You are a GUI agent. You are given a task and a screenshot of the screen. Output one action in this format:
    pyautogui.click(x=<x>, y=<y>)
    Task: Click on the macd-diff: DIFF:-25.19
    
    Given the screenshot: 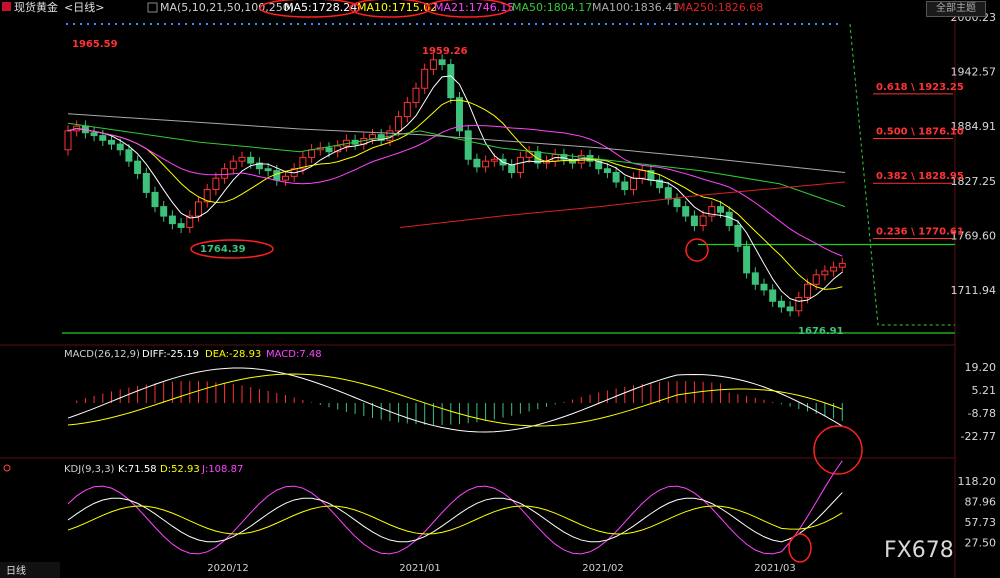 What is the action you would take?
    pyautogui.click(x=170, y=354)
    